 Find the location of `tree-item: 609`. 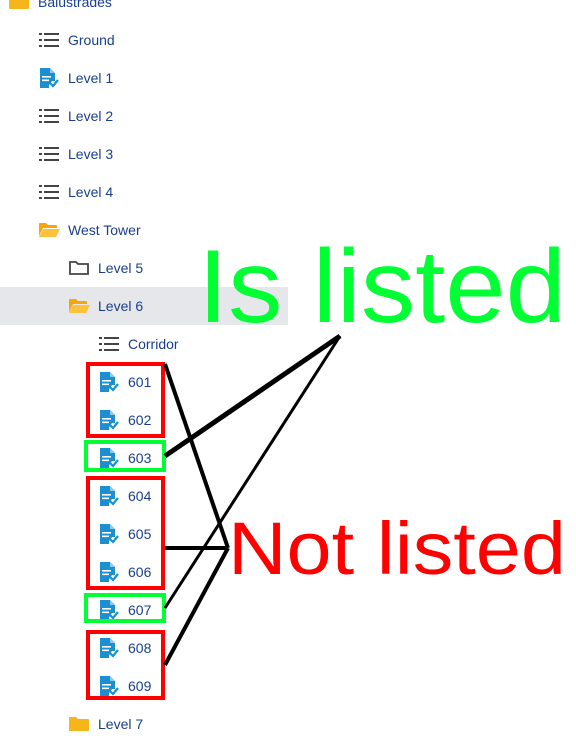

tree-item: 609 is located at coordinates (144, 686).